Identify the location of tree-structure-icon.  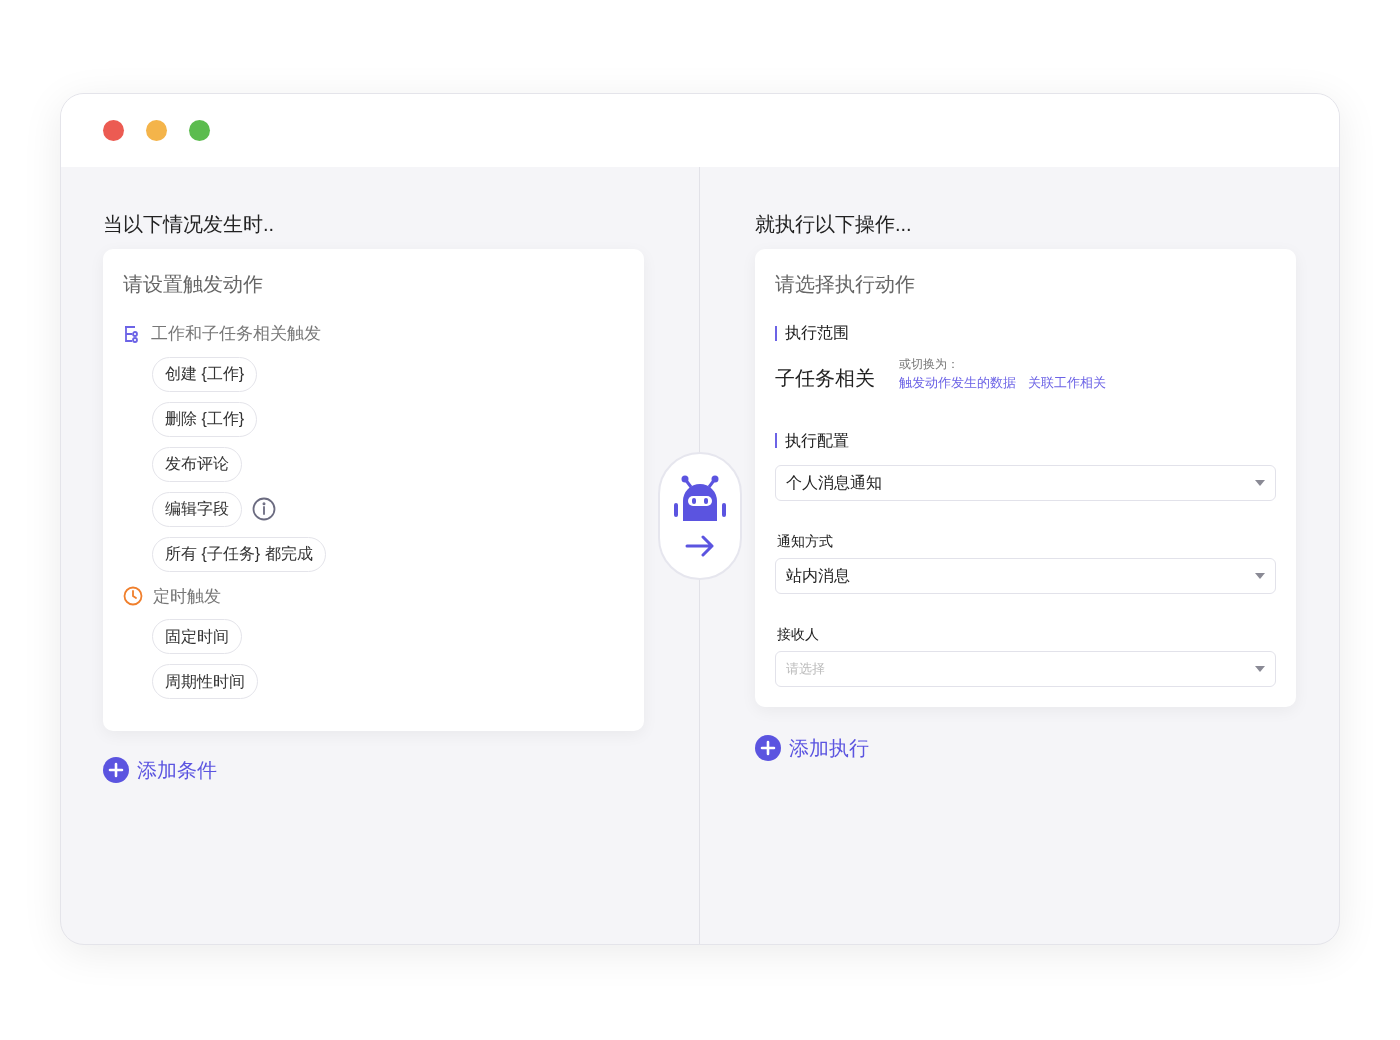
(132, 333).